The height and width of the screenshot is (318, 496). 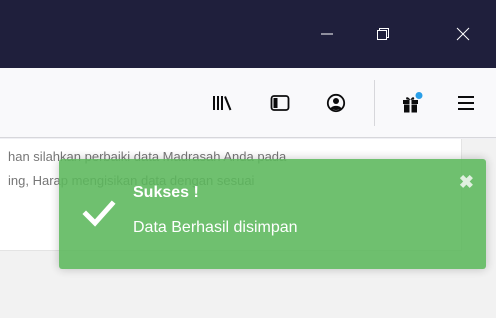 I want to click on restore-icon, so click(x=383, y=34).